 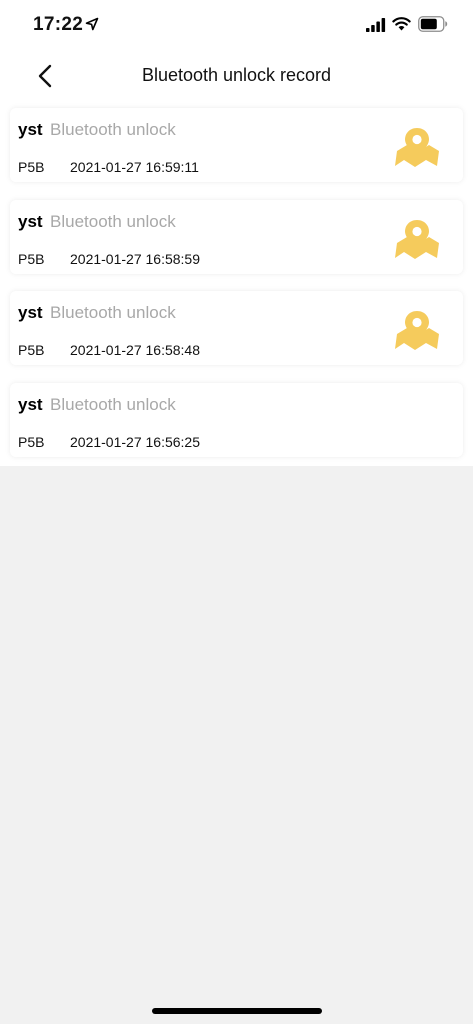 I want to click on record-timestamp: 2021-01-27 16:59:11, so click(x=134, y=167).